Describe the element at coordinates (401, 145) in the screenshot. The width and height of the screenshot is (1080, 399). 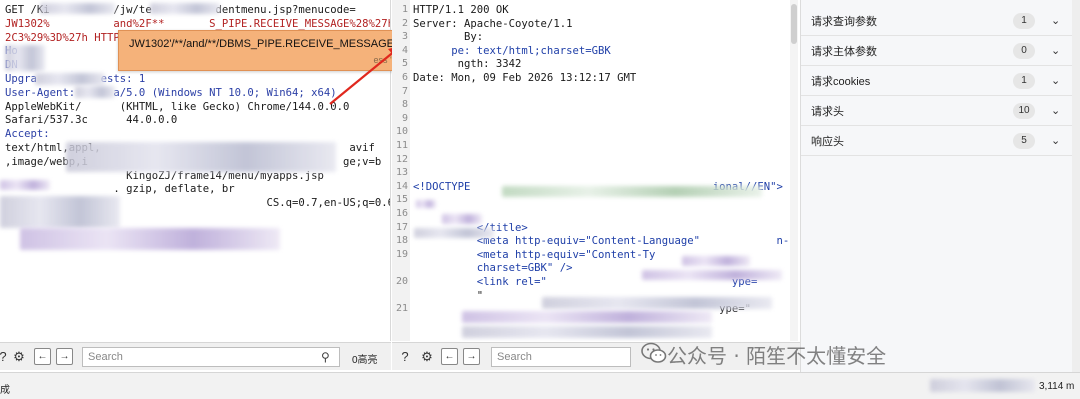
I see `line-number: 11` at that location.